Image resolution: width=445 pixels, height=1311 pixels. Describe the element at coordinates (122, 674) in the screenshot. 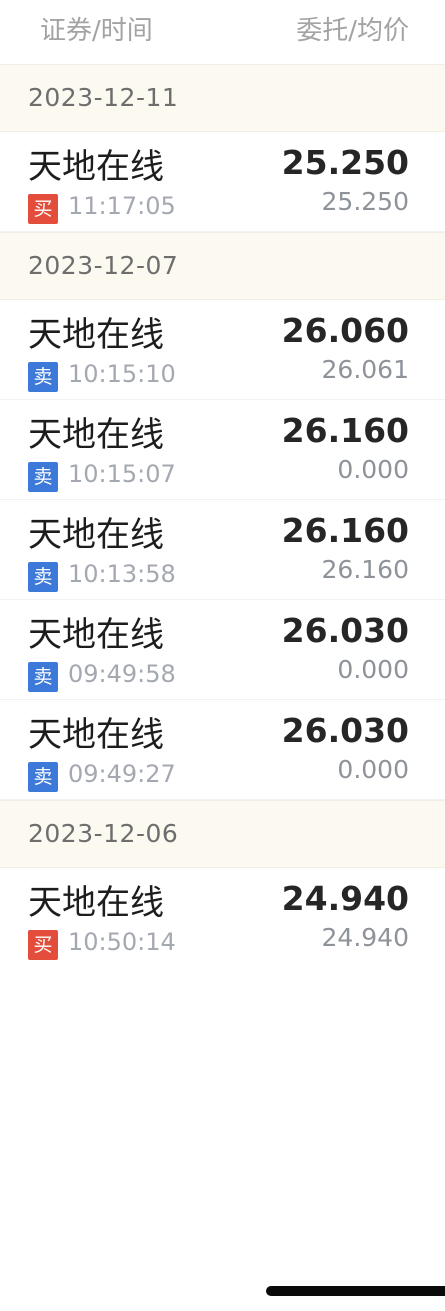

I see `order-time: 09:49:58` at that location.